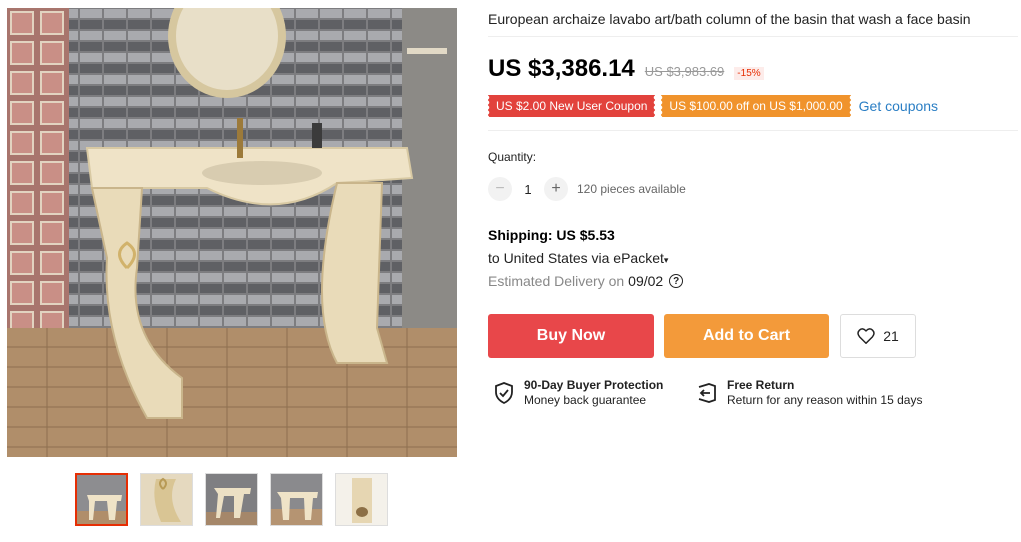  I want to click on buyer-protection-title: 90-Day Buyer Protection, so click(594, 385).